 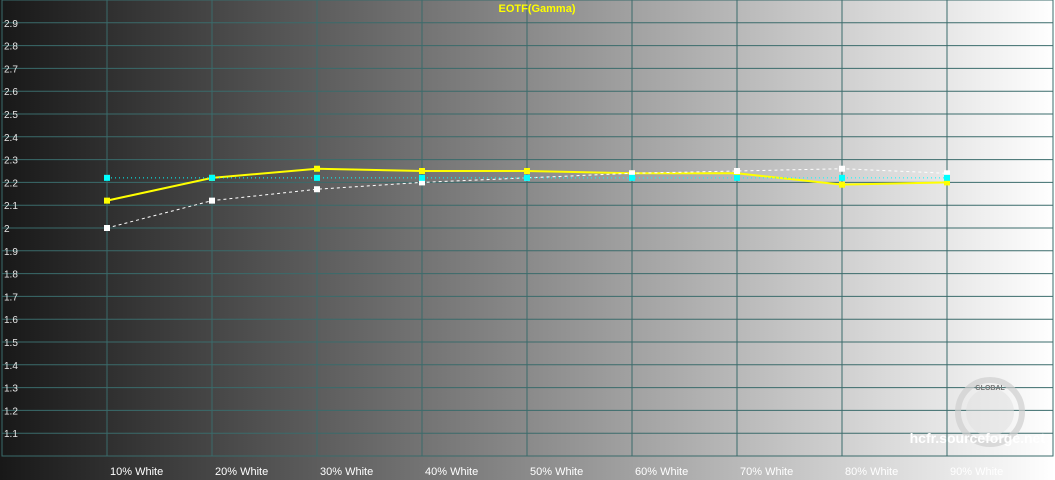 I want to click on watermark-text: hcfr.sourceforge.net, so click(x=978, y=438).